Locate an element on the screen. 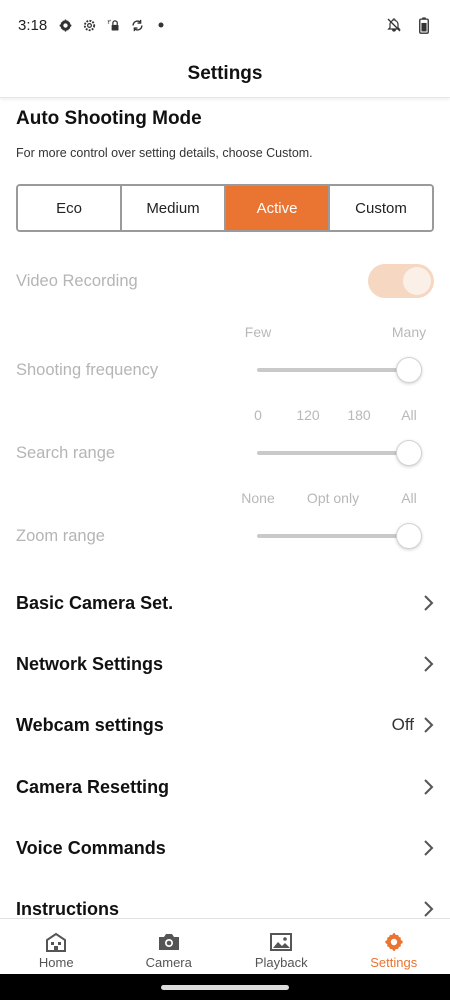  status-bar: 3:18 is located at coordinates (225, 25).